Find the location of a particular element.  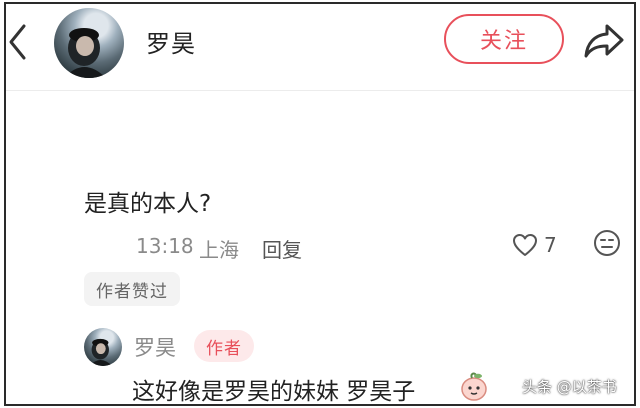

share-button is located at coordinates (604, 40).